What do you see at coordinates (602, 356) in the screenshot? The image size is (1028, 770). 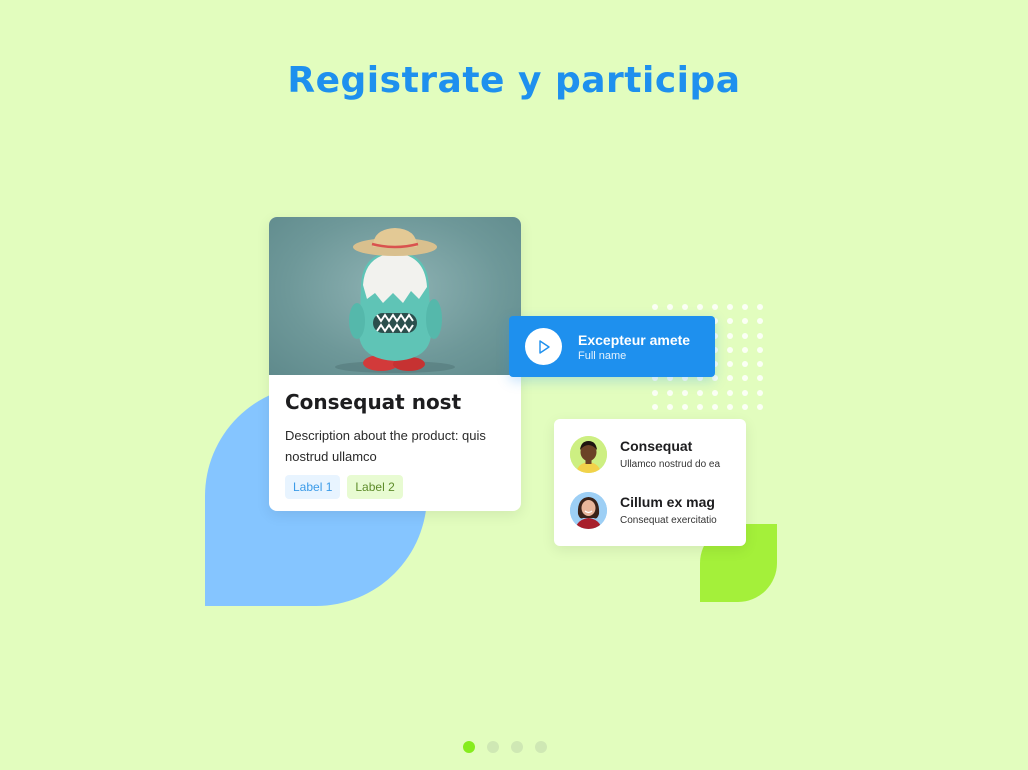 I see `video-subtitle: Full name` at bounding box center [602, 356].